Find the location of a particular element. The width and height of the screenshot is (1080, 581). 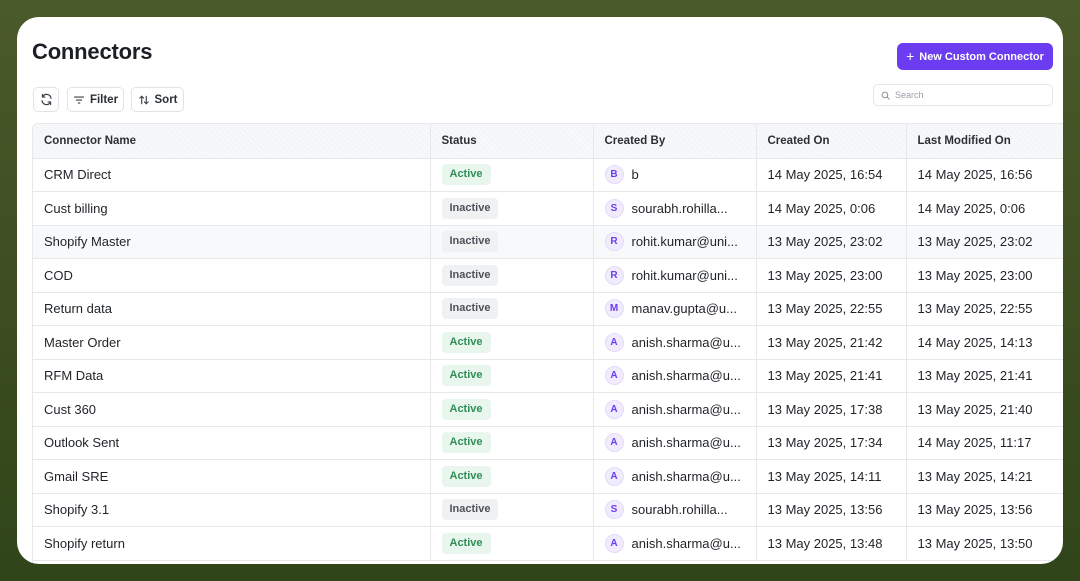

cell-created-on: 13 May 2025, 17:34 is located at coordinates (831, 443).